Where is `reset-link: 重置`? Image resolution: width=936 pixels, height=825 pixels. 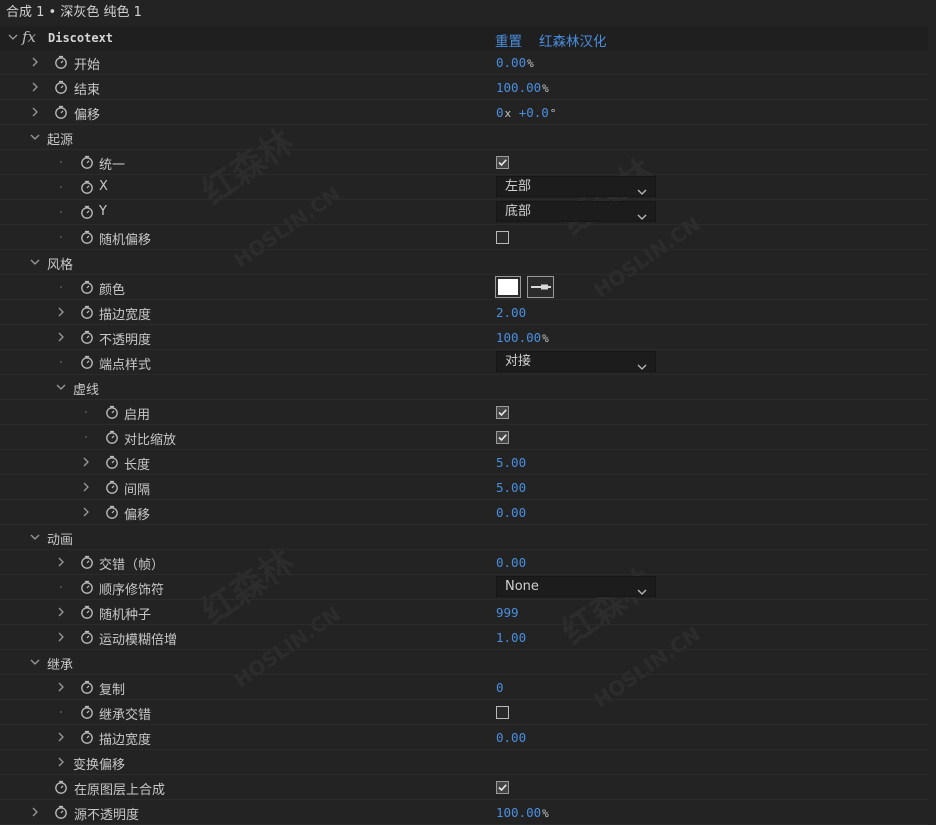 reset-link: 重置 is located at coordinates (508, 40).